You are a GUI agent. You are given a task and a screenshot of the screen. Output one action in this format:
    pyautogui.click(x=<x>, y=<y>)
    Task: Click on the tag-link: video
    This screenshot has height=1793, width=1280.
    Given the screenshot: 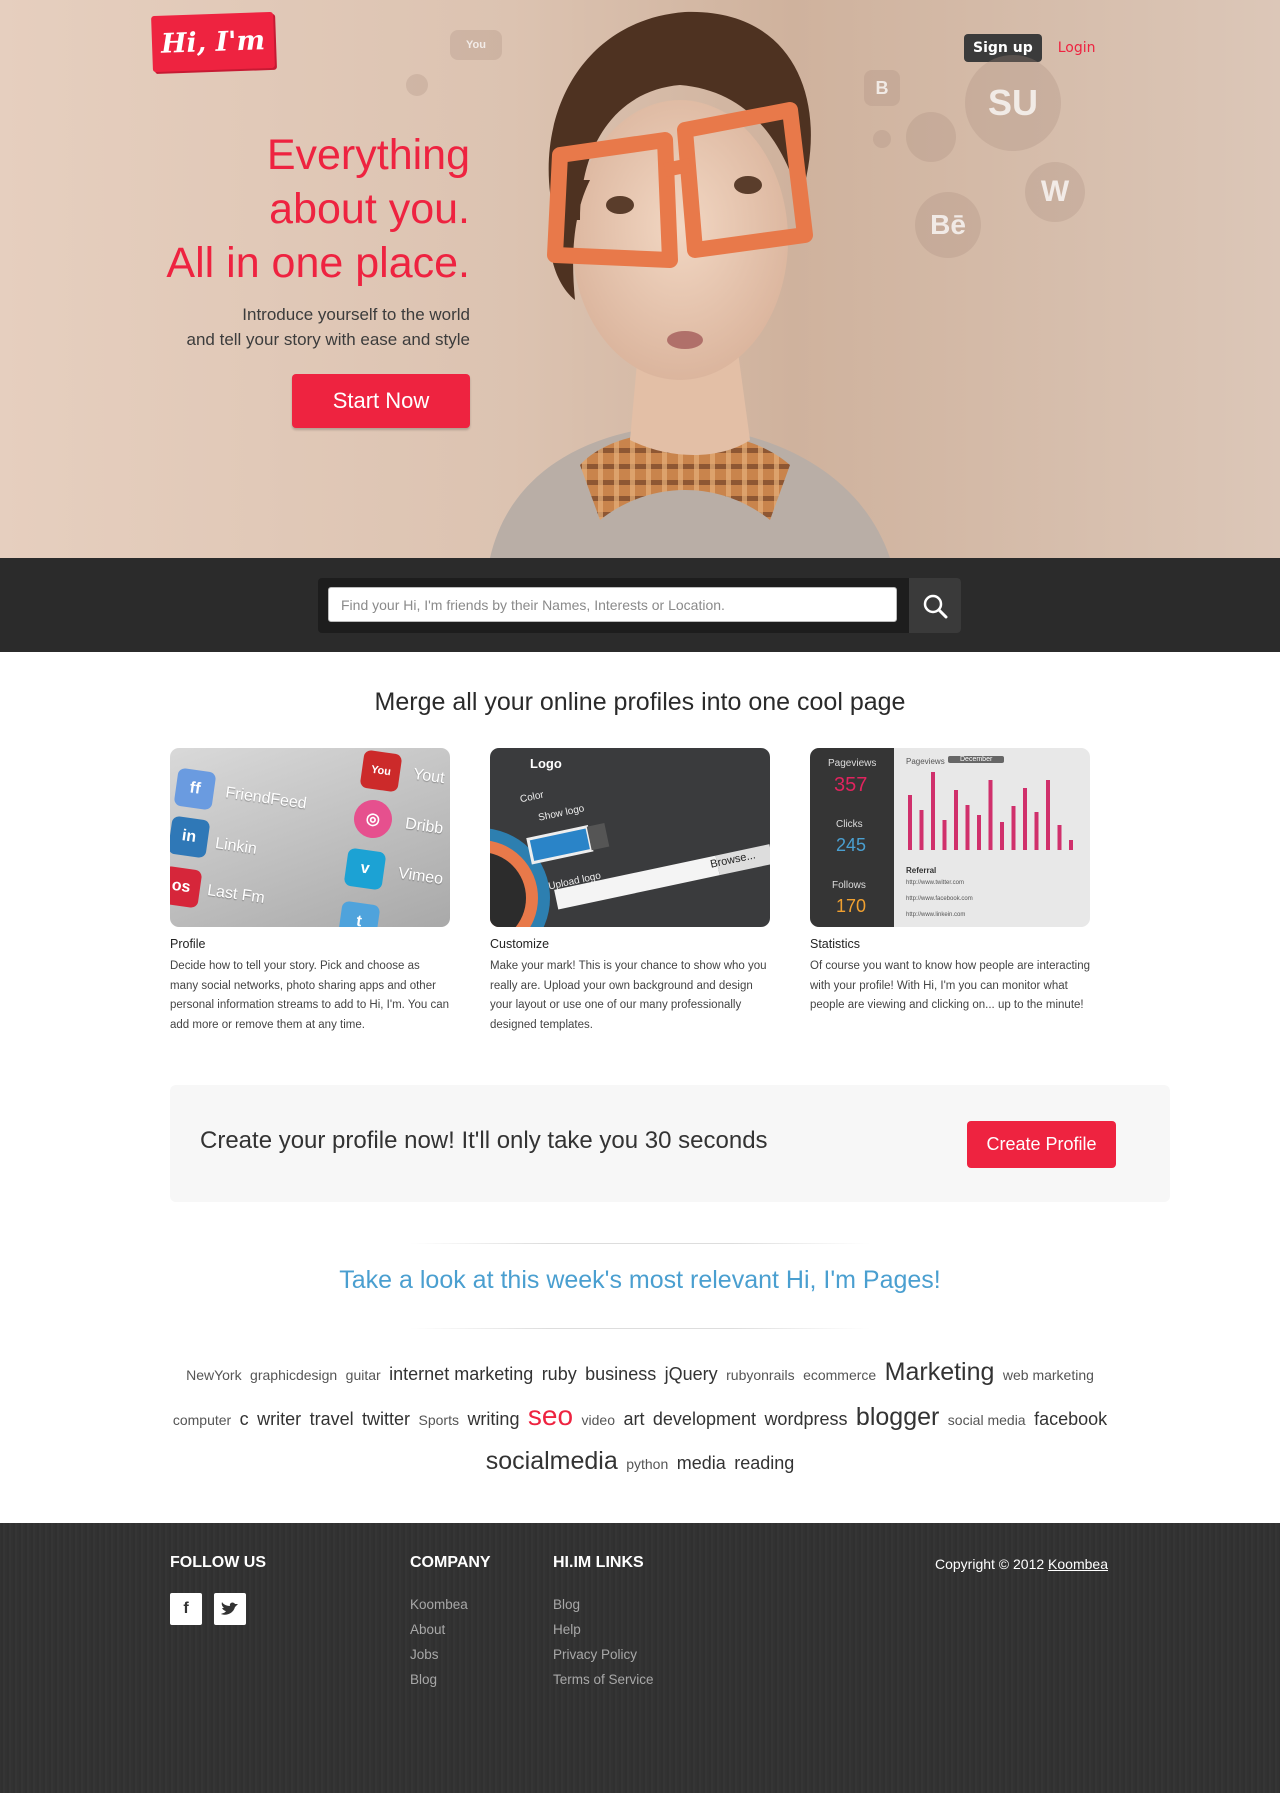 What is the action you would take?
    pyautogui.click(x=598, y=1420)
    